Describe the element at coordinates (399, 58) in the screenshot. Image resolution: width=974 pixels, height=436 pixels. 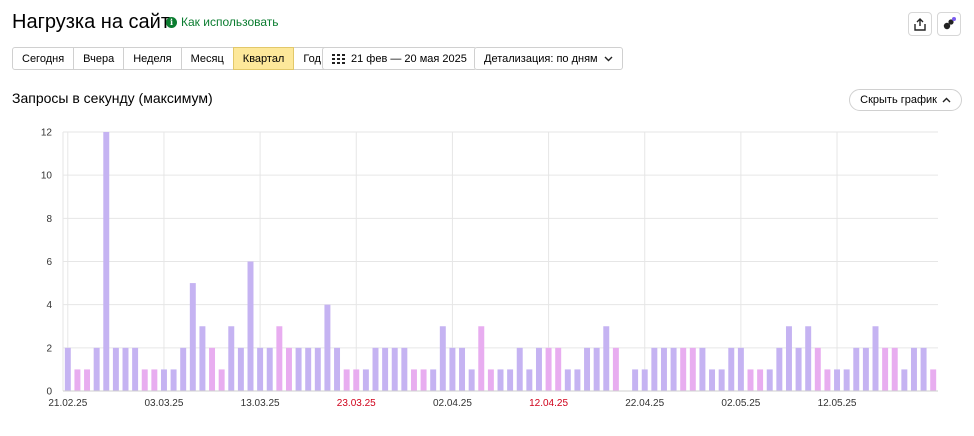
I see `date-range-picker: 21 фев — 20 мая 2025` at that location.